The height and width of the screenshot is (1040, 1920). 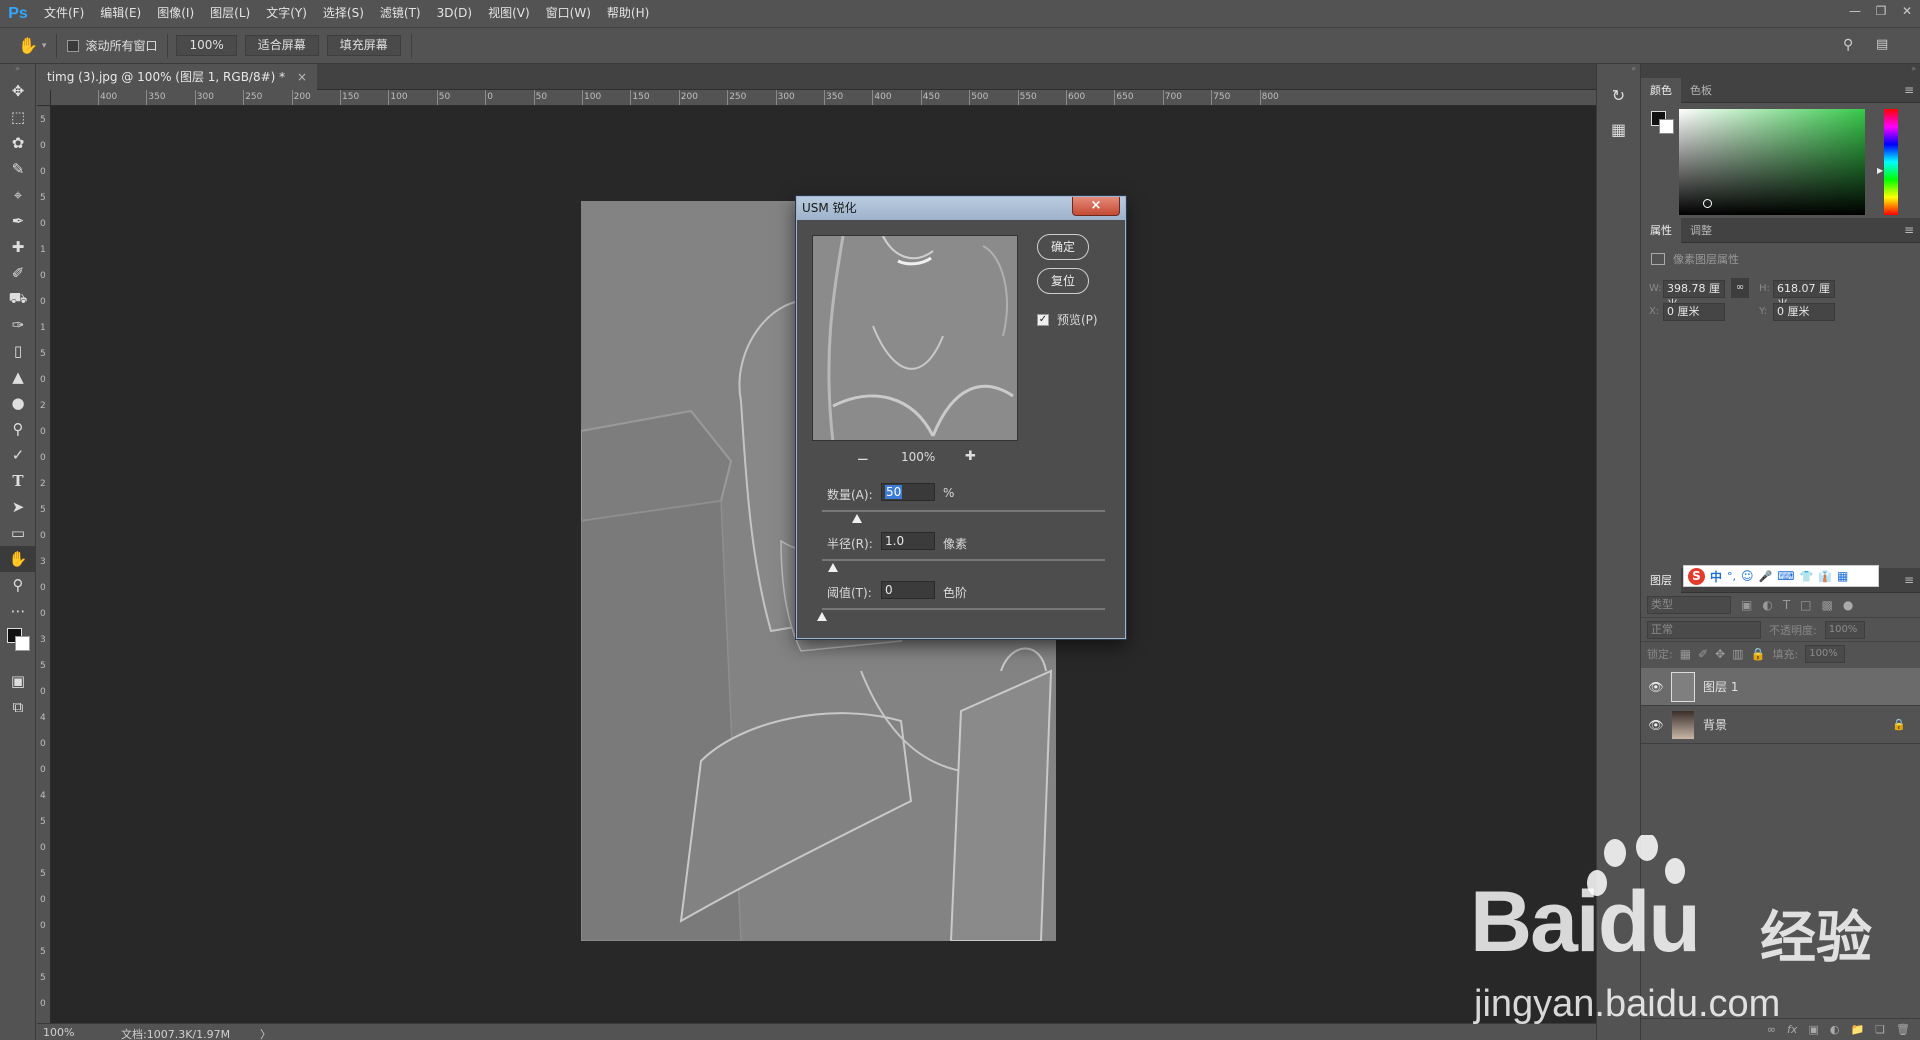 I want to click on width-field: 398.78 厘米, so click(x=1694, y=295).